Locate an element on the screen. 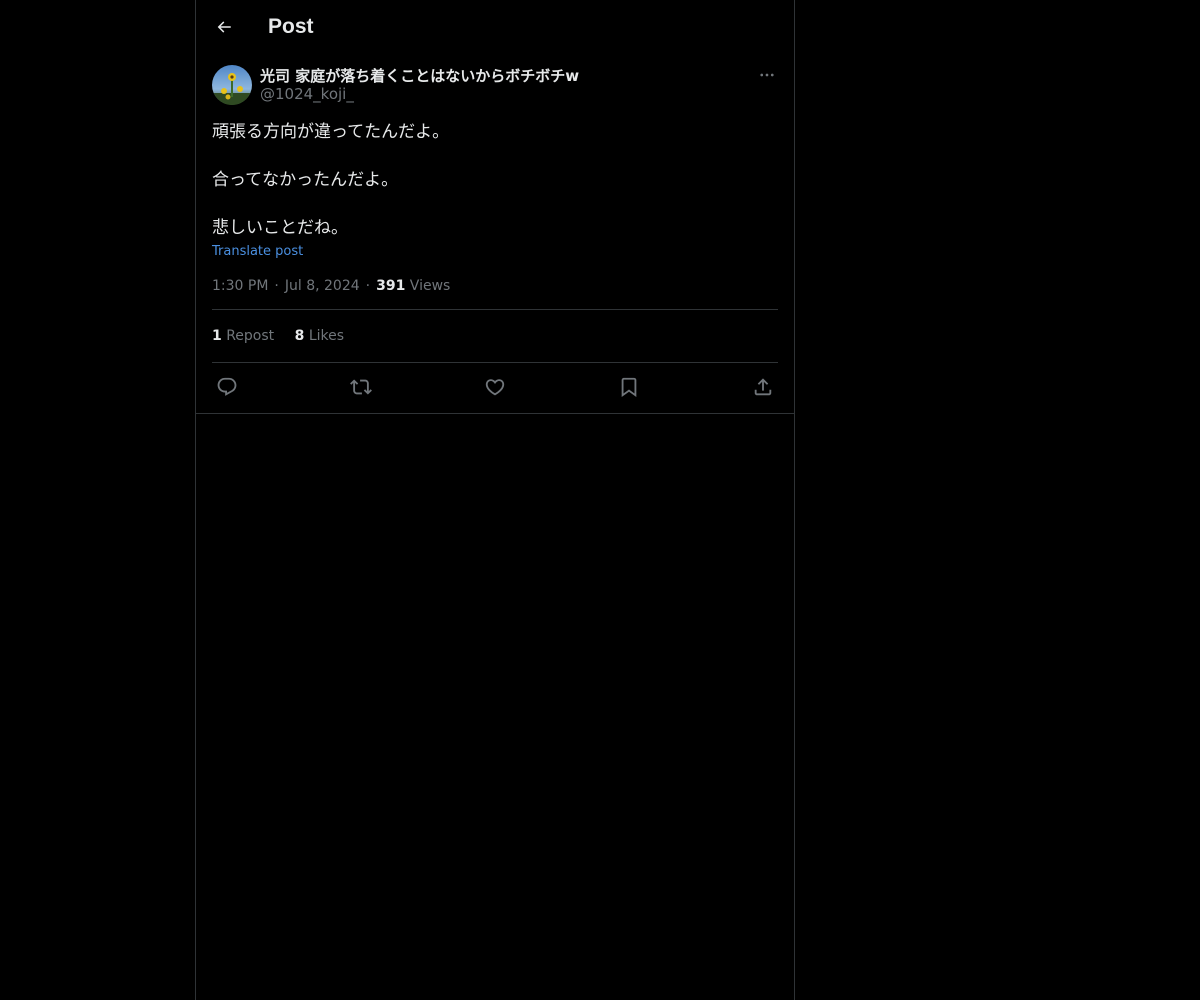 Image resolution: width=1200 pixels, height=1000 pixels. repost-button is located at coordinates (361, 387).